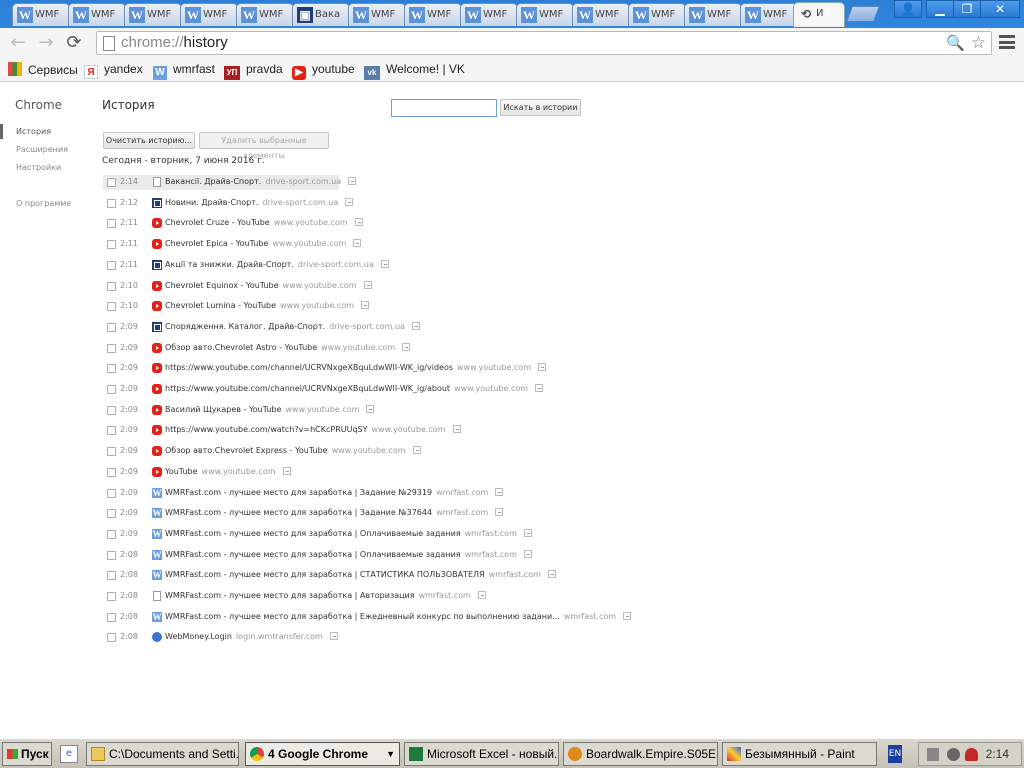  I want to click on entry-title: Акції та знижки. Драйв-Спорт., so click(229, 264).